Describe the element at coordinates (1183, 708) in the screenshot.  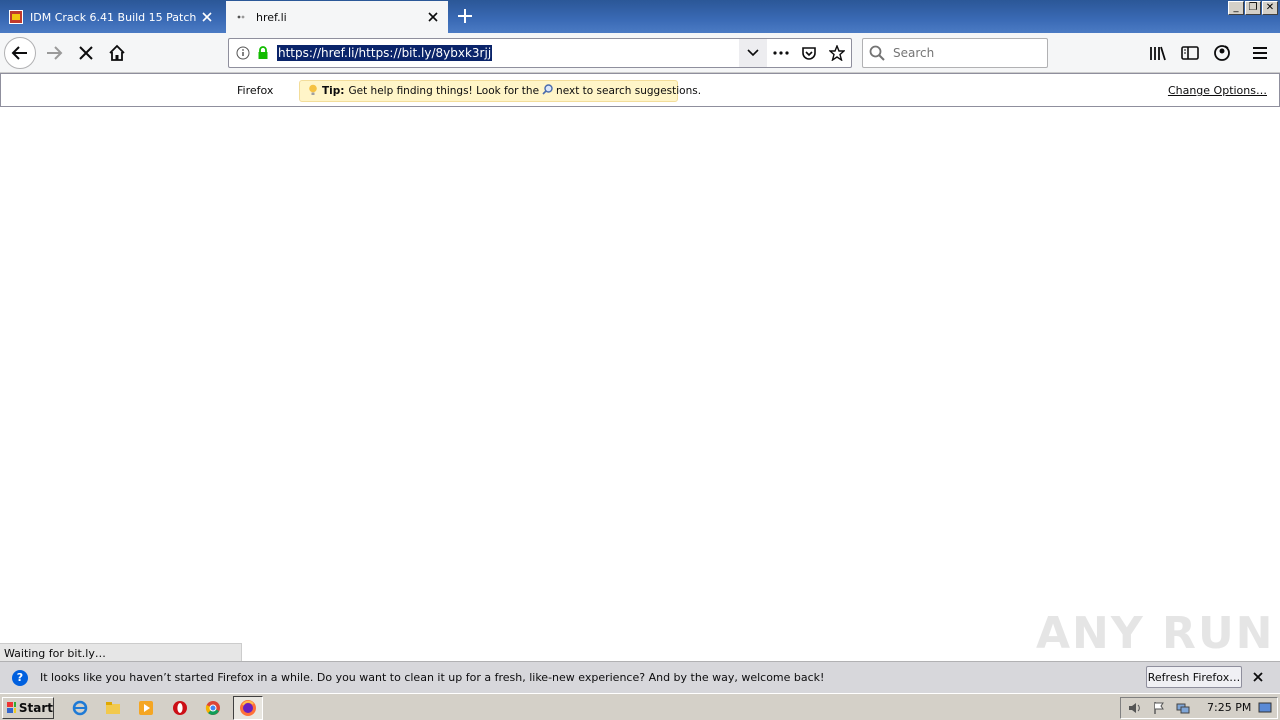
I see `network-icon` at that location.